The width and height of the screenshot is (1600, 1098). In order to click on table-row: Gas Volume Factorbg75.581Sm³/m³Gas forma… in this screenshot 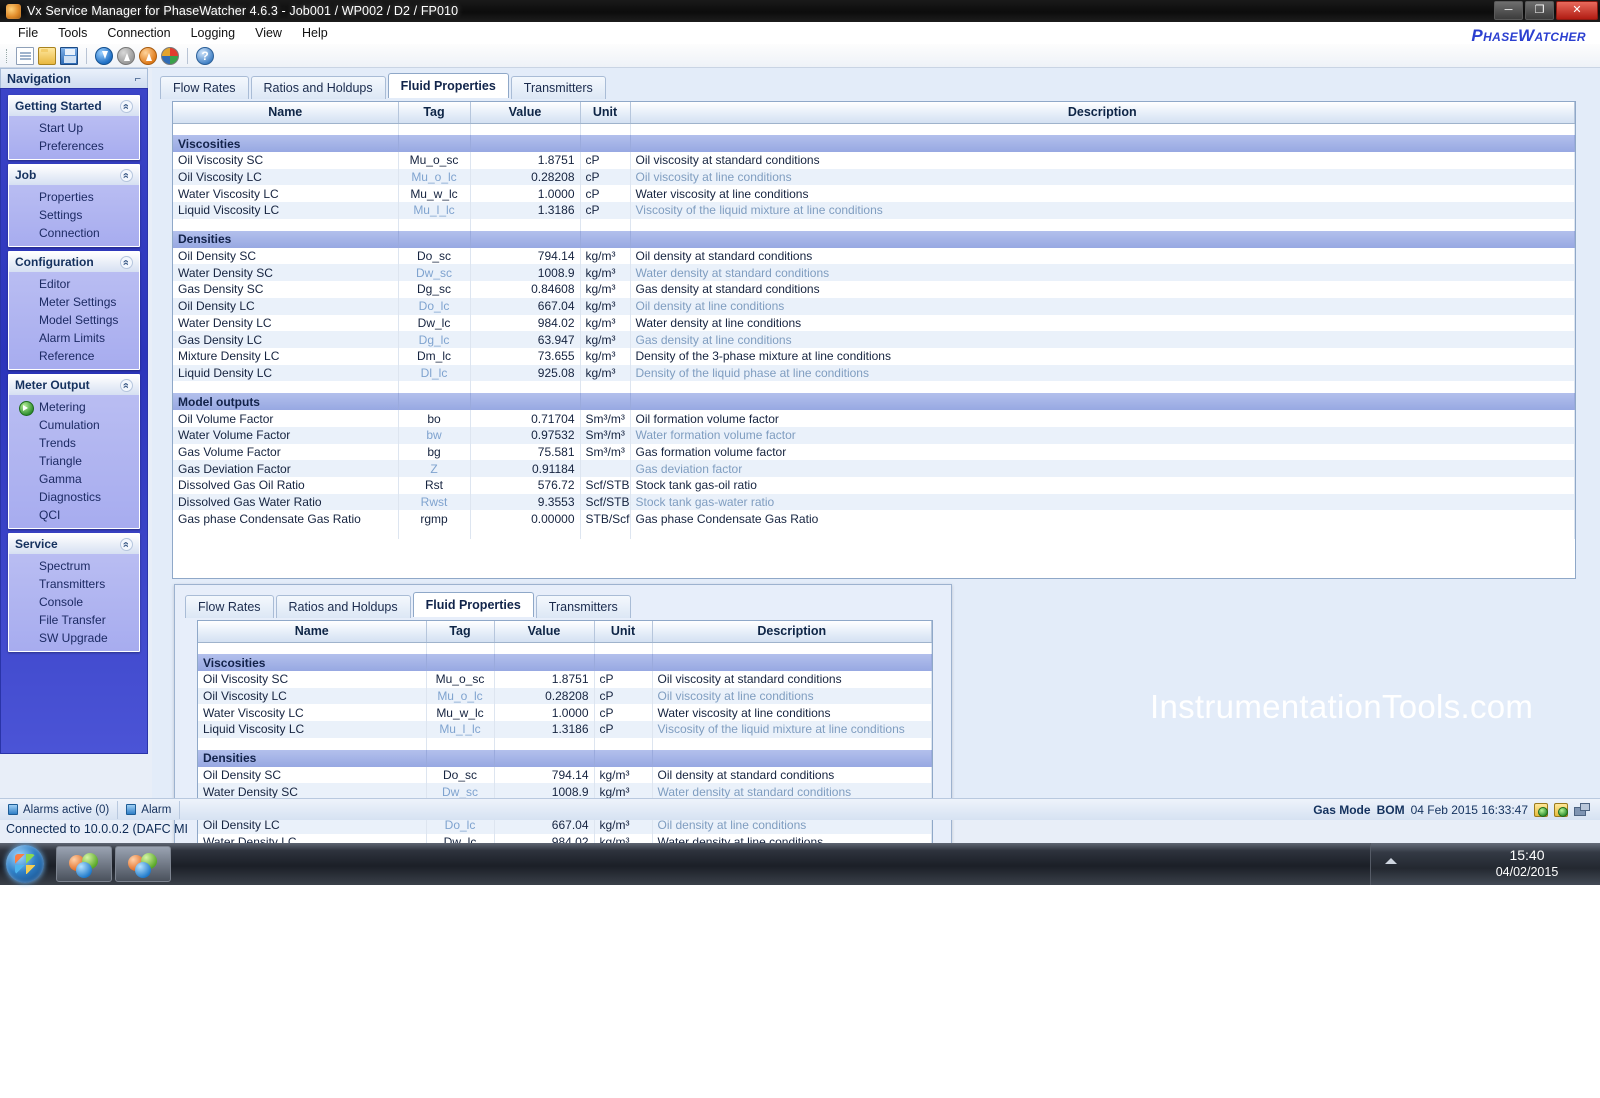, I will do `click(874, 452)`.